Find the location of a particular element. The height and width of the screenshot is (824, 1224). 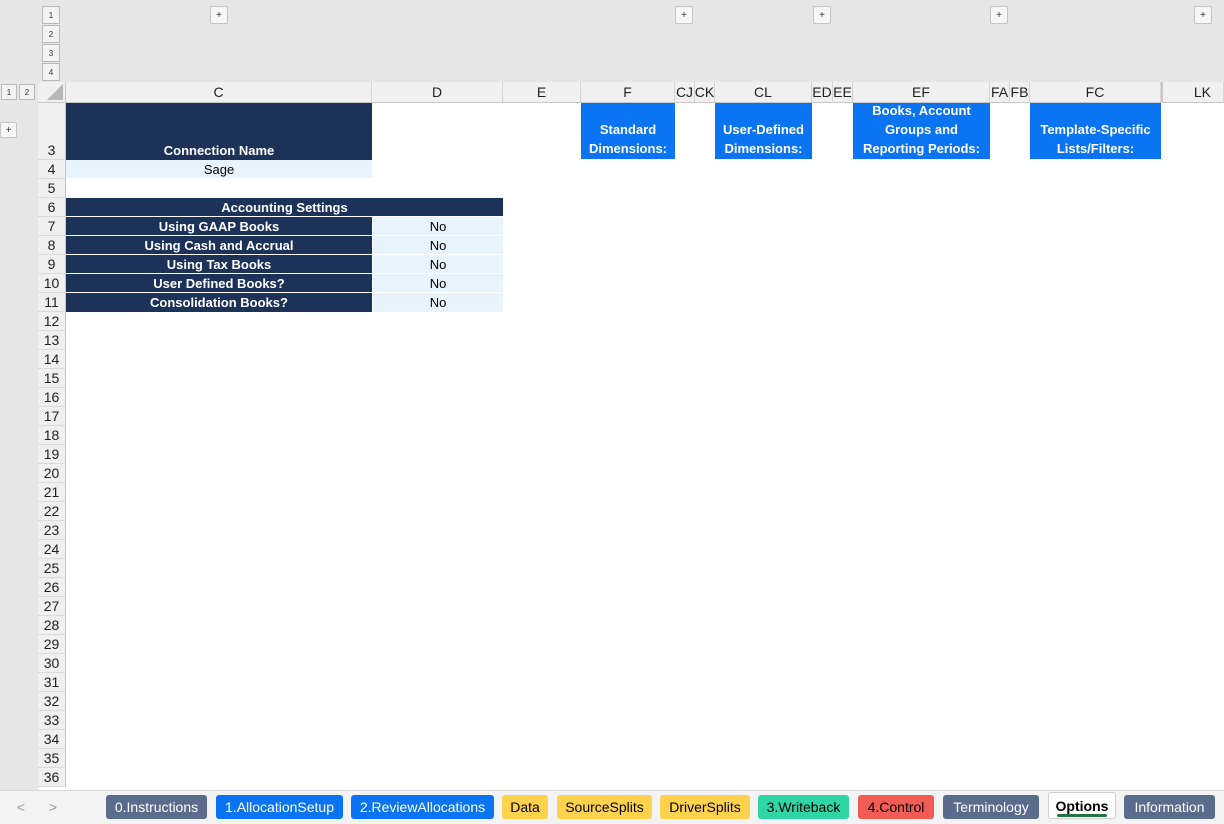

row-header-24: 24 is located at coordinates (52, 549).